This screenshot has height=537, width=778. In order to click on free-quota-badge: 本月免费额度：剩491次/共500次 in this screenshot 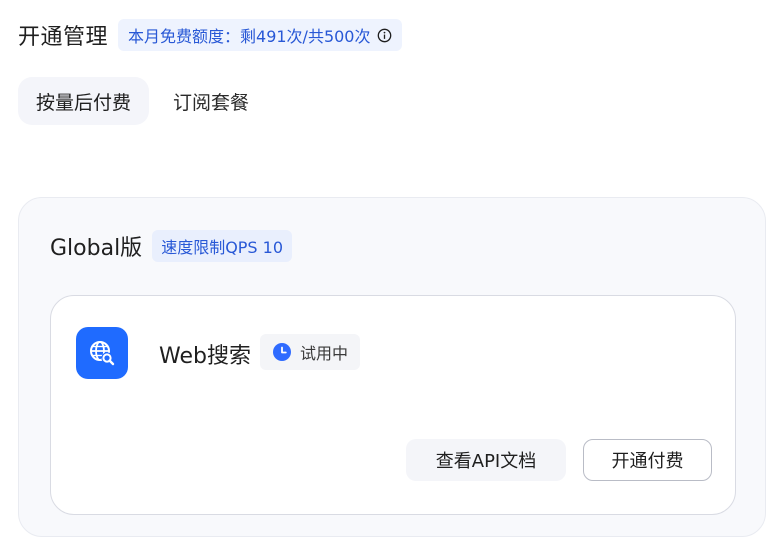, I will do `click(260, 35)`.